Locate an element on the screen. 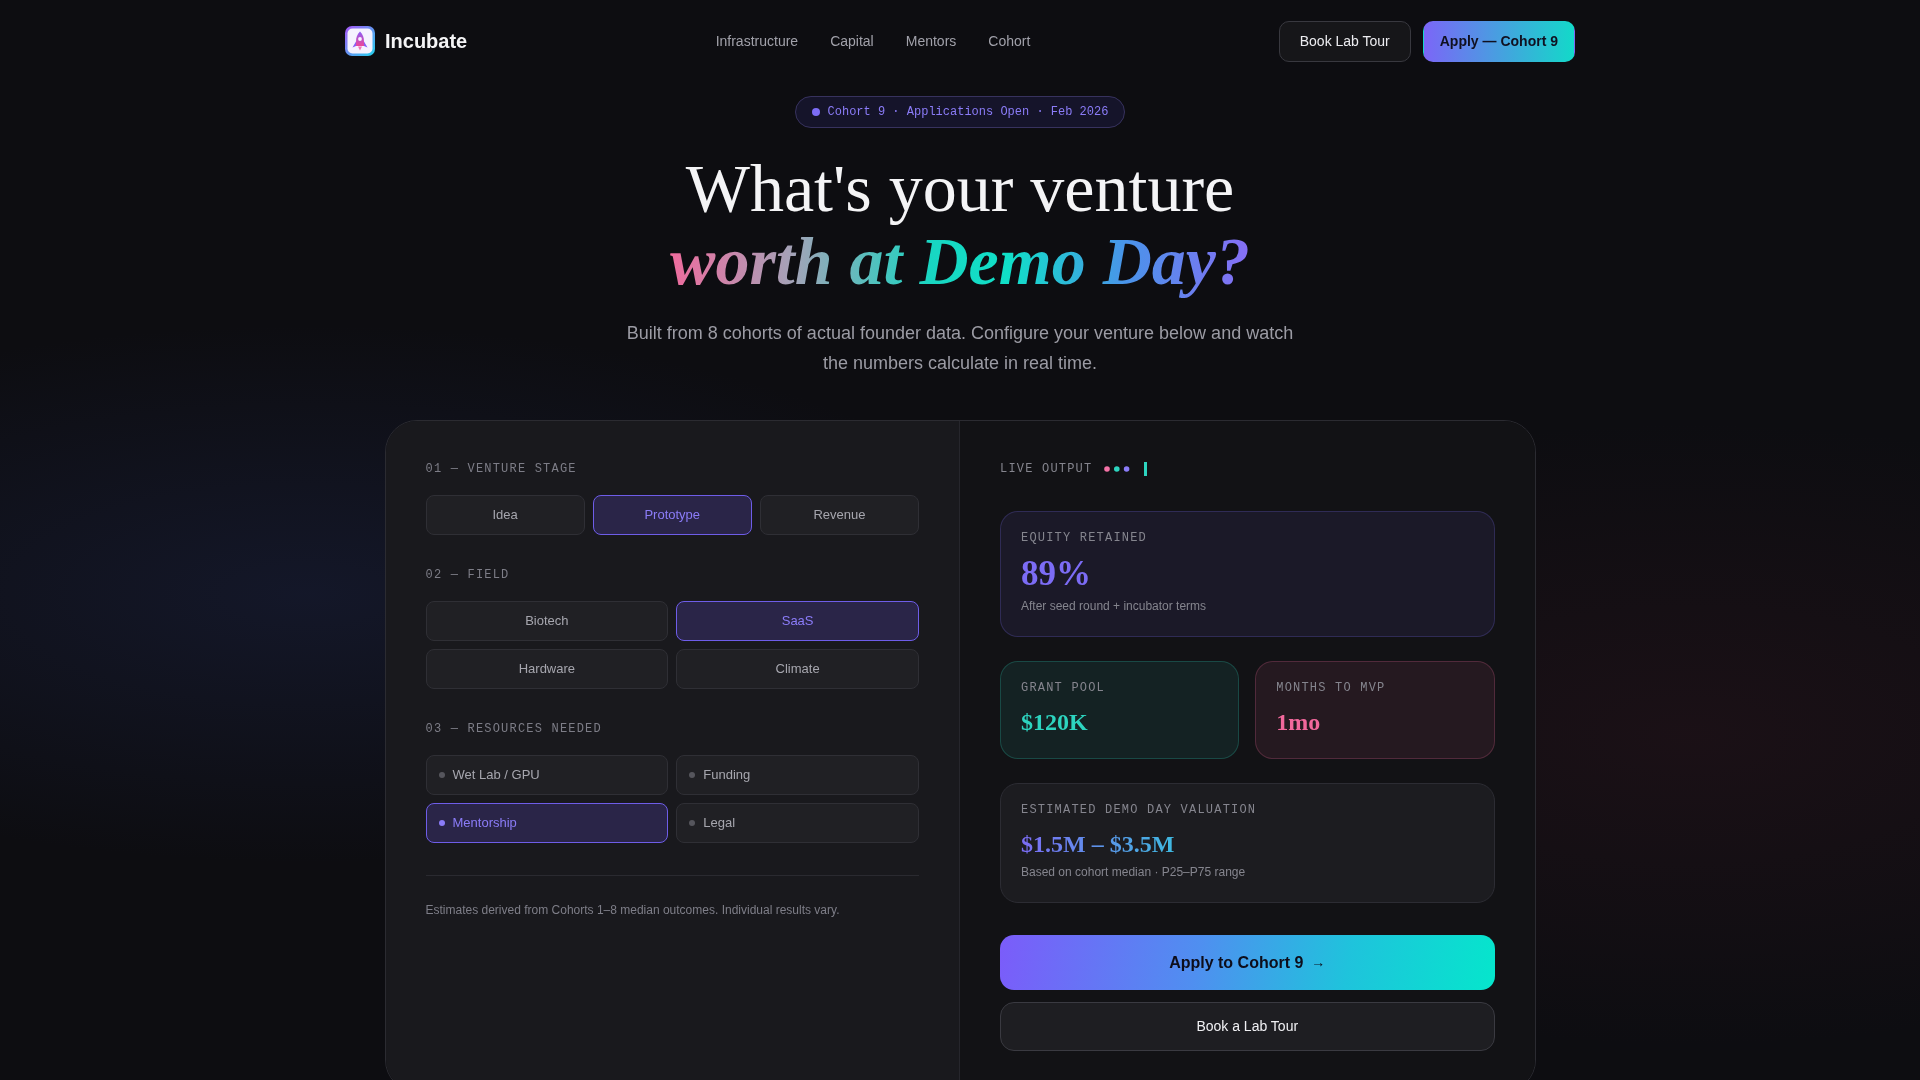 The image size is (1920, 1080). field-option: Biotech is located at coordinates (547, 621).